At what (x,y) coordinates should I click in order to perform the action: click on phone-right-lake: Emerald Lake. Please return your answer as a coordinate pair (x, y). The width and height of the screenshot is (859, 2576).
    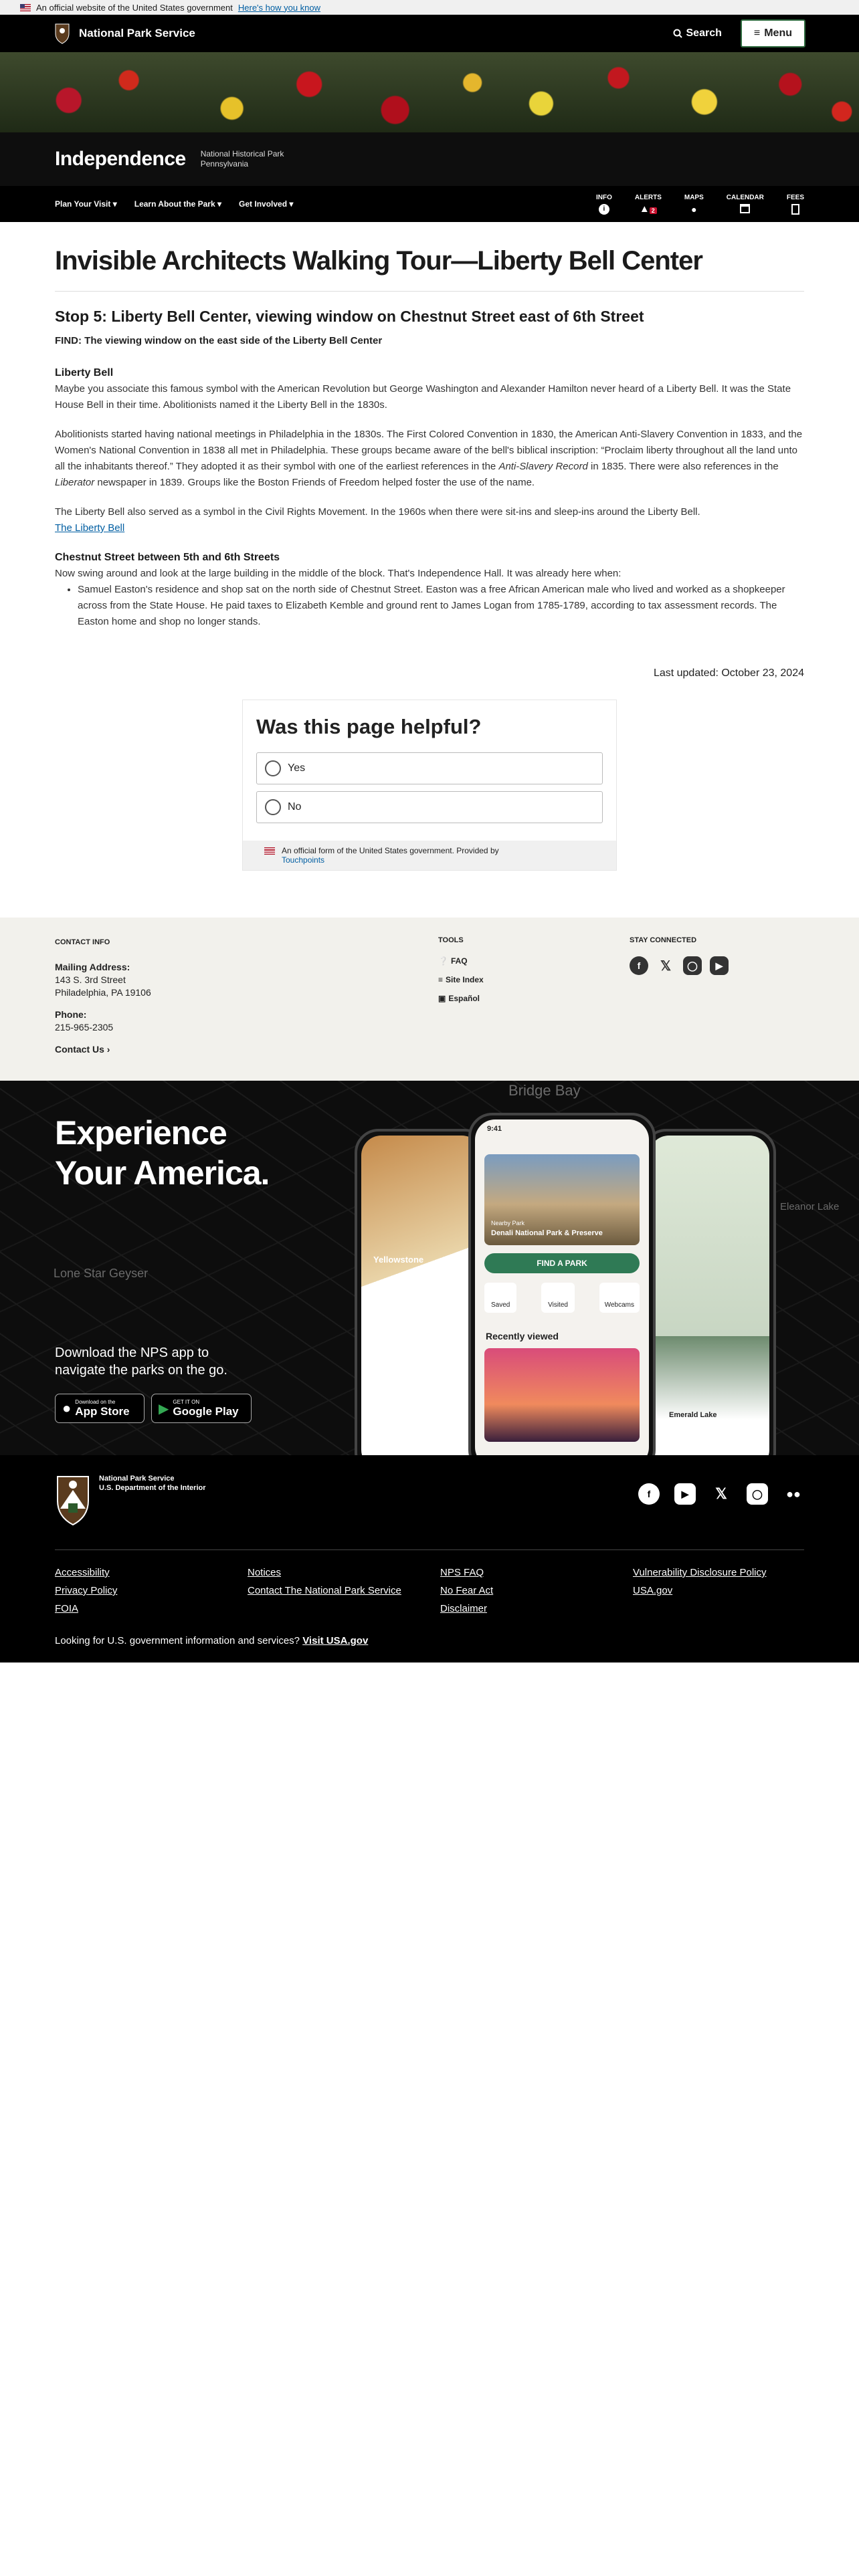
    Looking at the image, I should click on (693, 1415).